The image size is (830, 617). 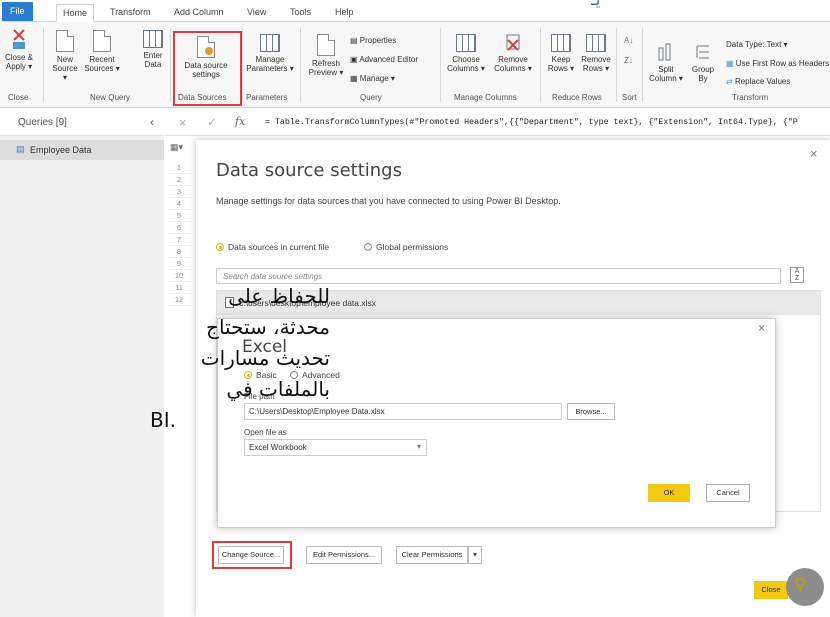 What do you see at coordinates (595, 4) in the screenshot?
I see `arabic-heading-fragment: يـ` at bounding box center [595, 4].